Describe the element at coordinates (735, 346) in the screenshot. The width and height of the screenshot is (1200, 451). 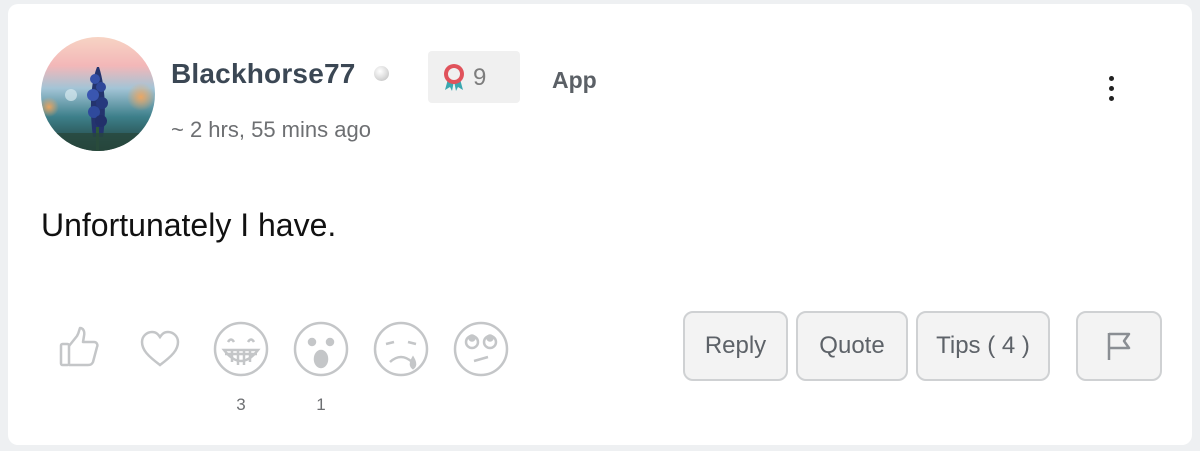
I see `reply-button: Reply` at that location.